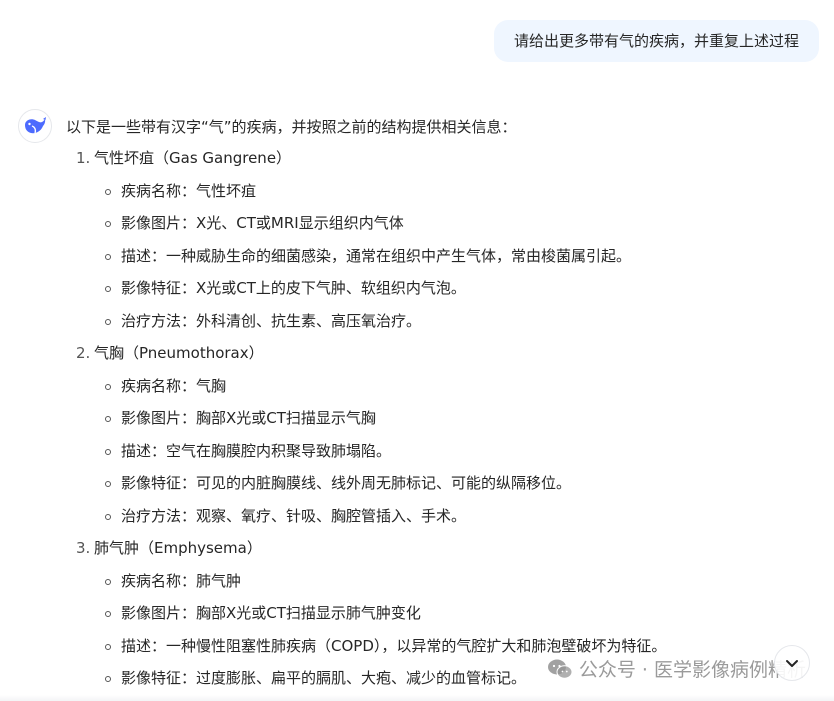  Describe the element at coordinates (324, 678) in the screenshot. I see `detail-text: 影像特征：过度膨胀、扁平的膈肌、大疱、减少的血管标记。` at that location.